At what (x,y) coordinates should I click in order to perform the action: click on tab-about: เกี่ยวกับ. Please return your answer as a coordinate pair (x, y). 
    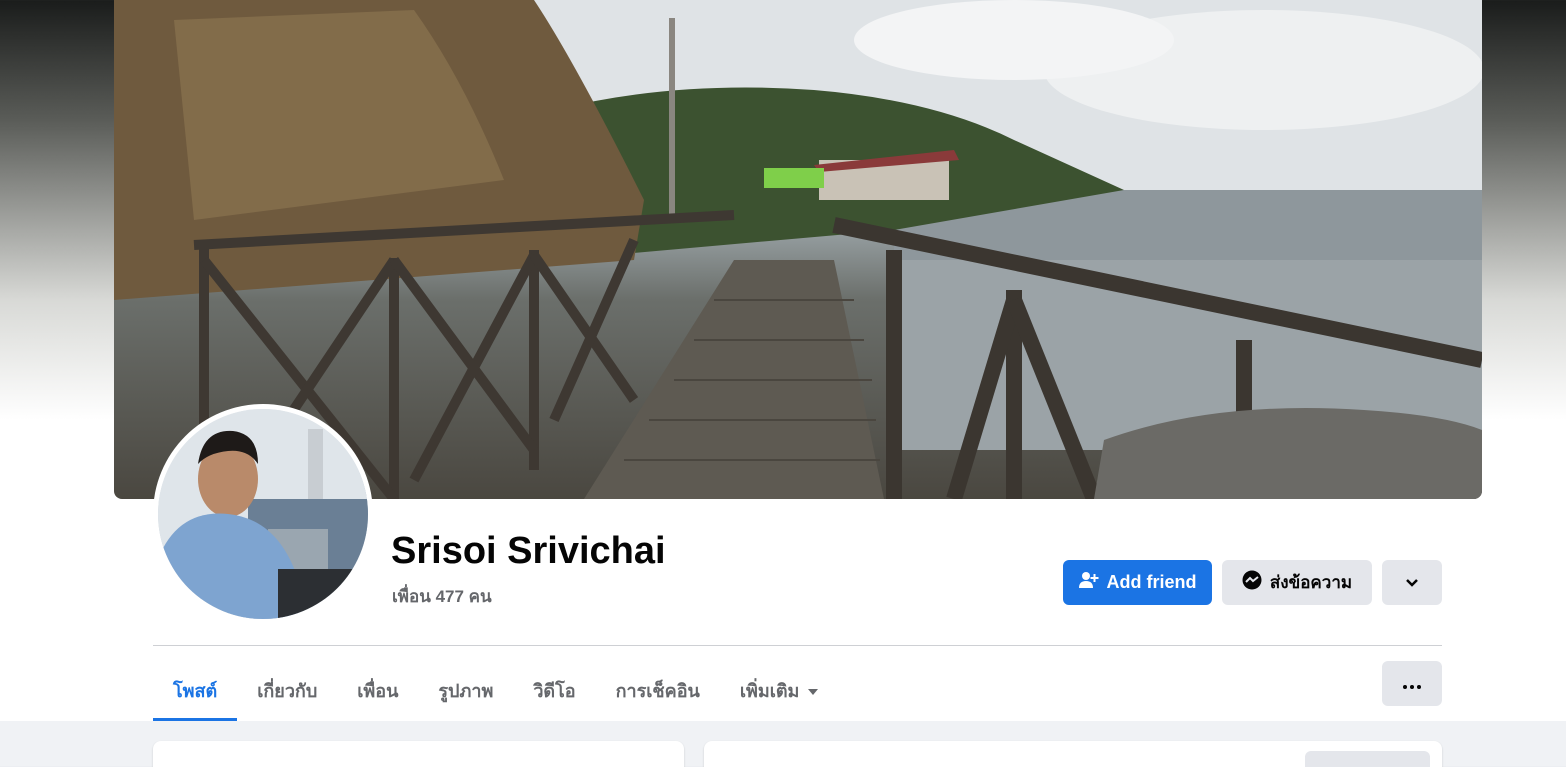
    Looking at the image, I should click on (287, 690).